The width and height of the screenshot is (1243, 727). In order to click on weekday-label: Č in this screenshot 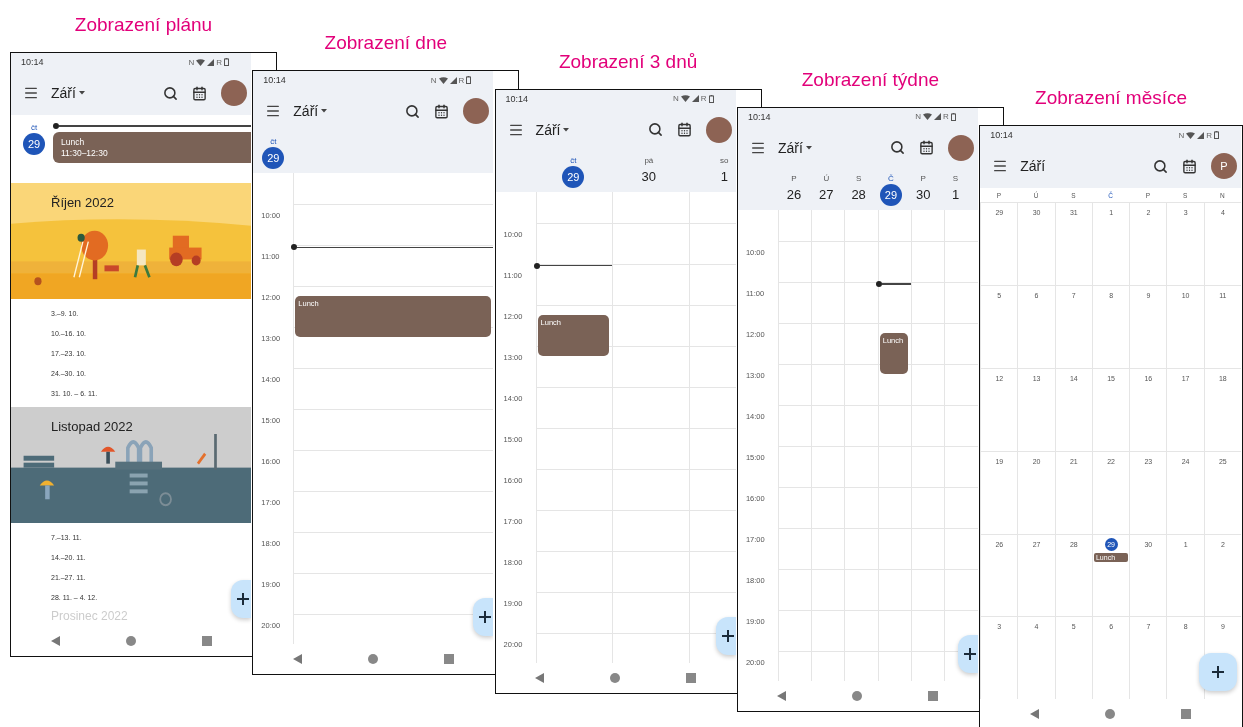, I will do `click(891, 178)`.